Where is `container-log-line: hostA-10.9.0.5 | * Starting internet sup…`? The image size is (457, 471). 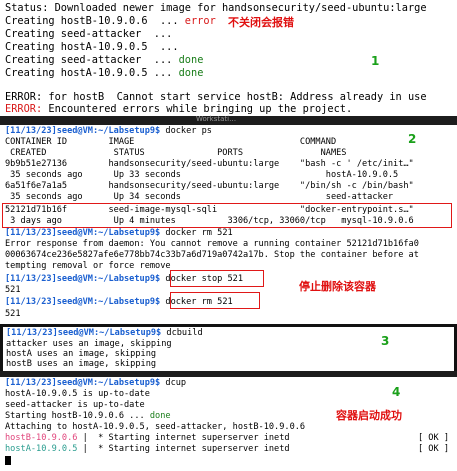
container-log-line: hostA-10.9.0.5 | * Starting internet sup… is located at coordinates (147, 449).